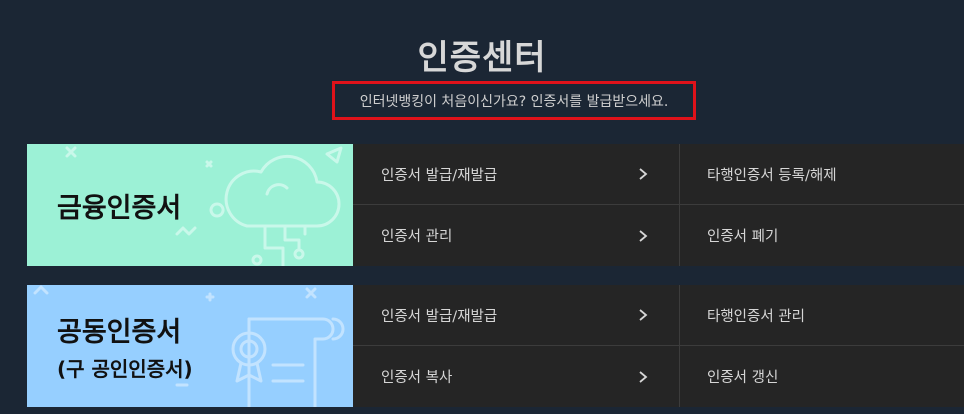 This screenshot has width=964, height=414. Describe the element at coordinates (119, 208) in the screenshot. I see `card-title: 금융인증서` at that location.